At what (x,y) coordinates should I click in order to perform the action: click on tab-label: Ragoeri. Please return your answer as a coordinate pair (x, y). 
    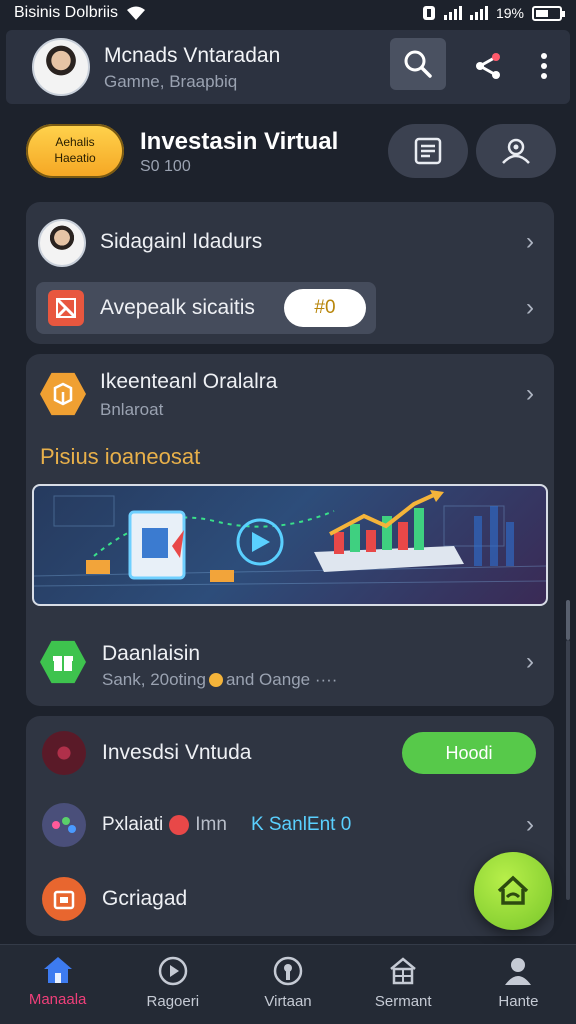
    Looking at the image, I should click on (173, 1001).